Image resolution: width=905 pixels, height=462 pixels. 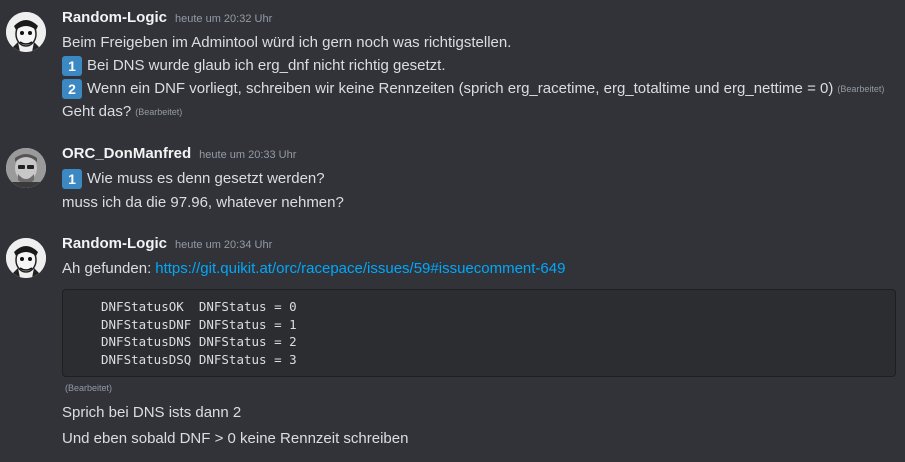 I want to click on message-line: 1 Wie muss es denn gesetzt werden?, so click(x=193, y=179).